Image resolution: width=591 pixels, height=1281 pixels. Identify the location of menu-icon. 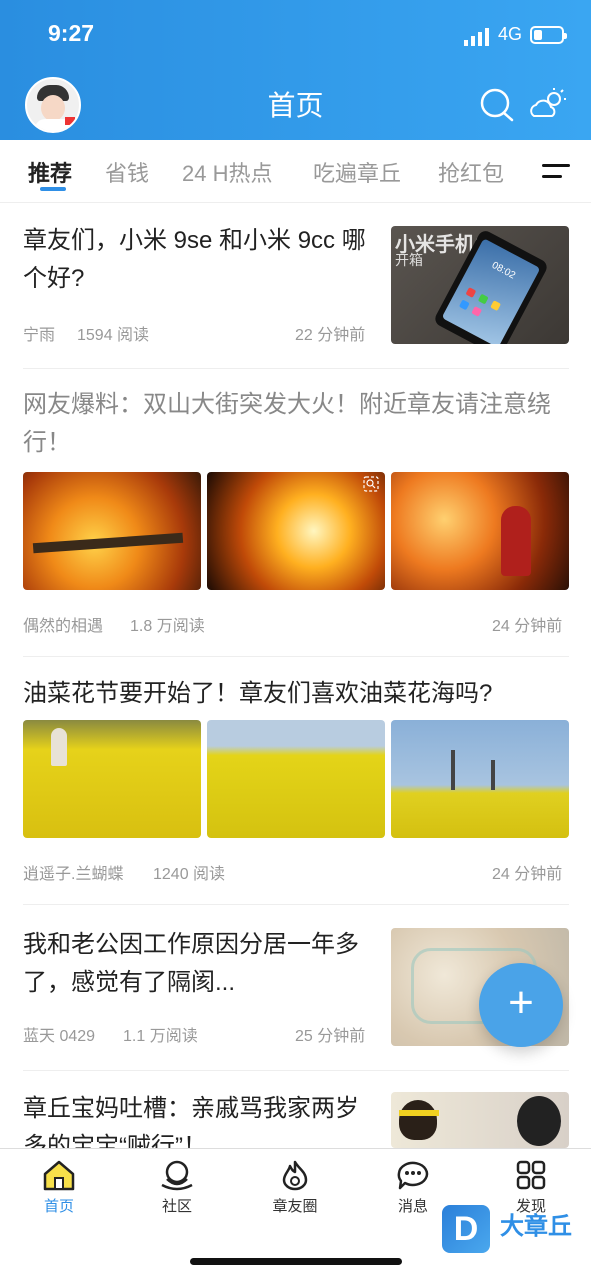
(556, 172).